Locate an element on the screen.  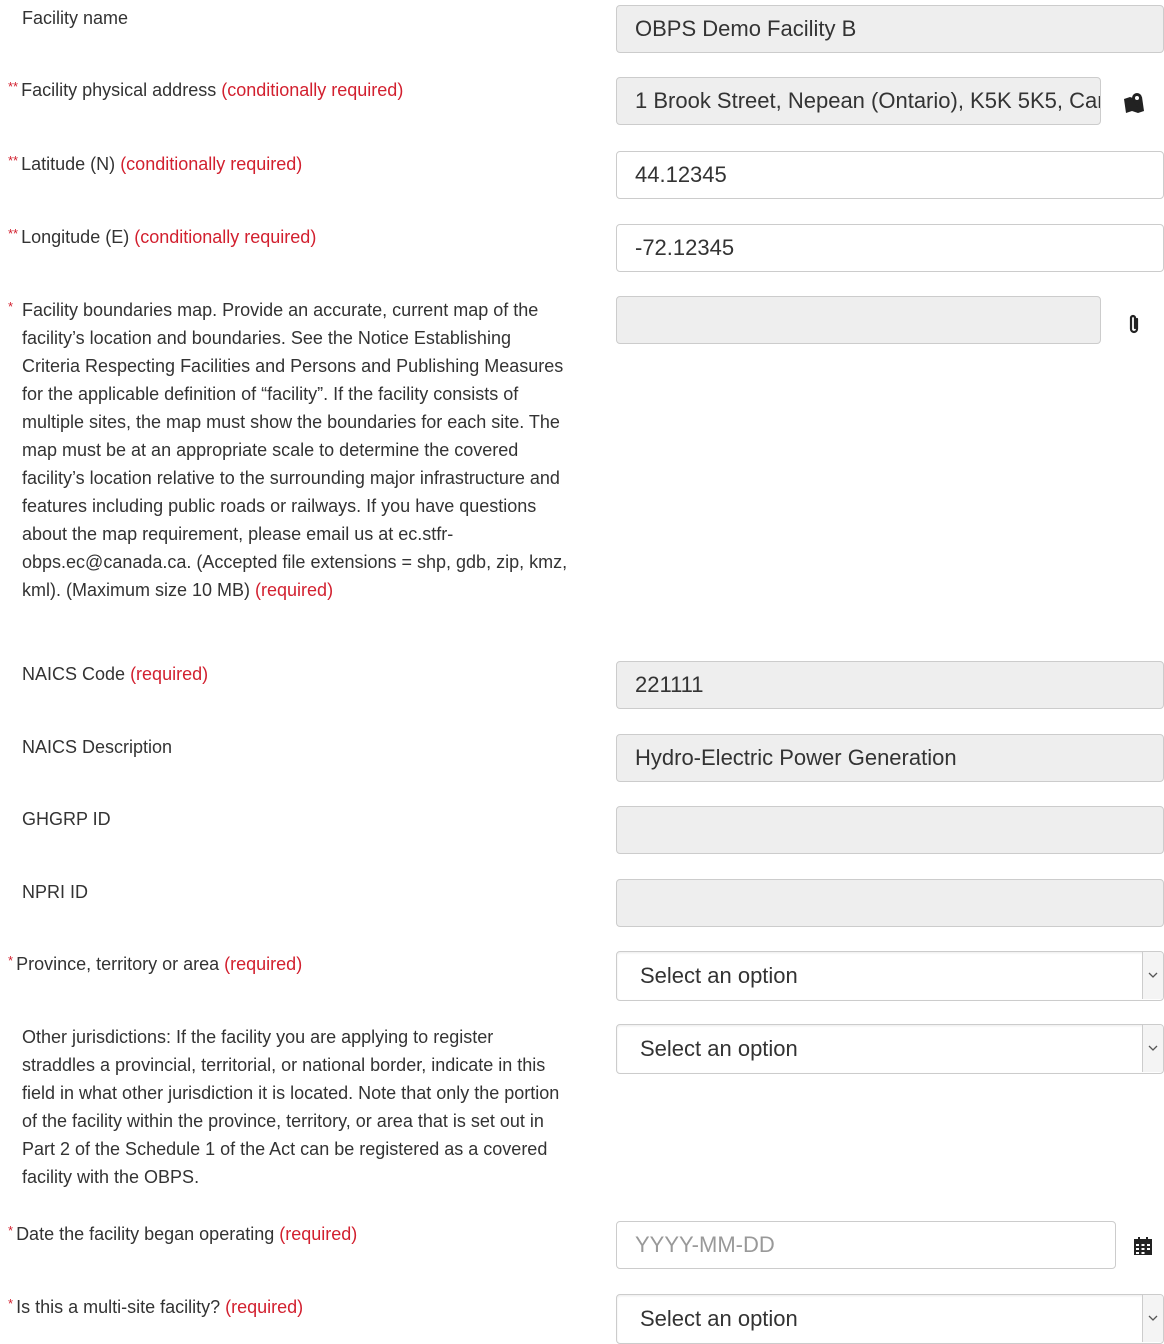
longitude-label: ** Longitude (E) (conditionally required) is located at coordinates (162, 236).